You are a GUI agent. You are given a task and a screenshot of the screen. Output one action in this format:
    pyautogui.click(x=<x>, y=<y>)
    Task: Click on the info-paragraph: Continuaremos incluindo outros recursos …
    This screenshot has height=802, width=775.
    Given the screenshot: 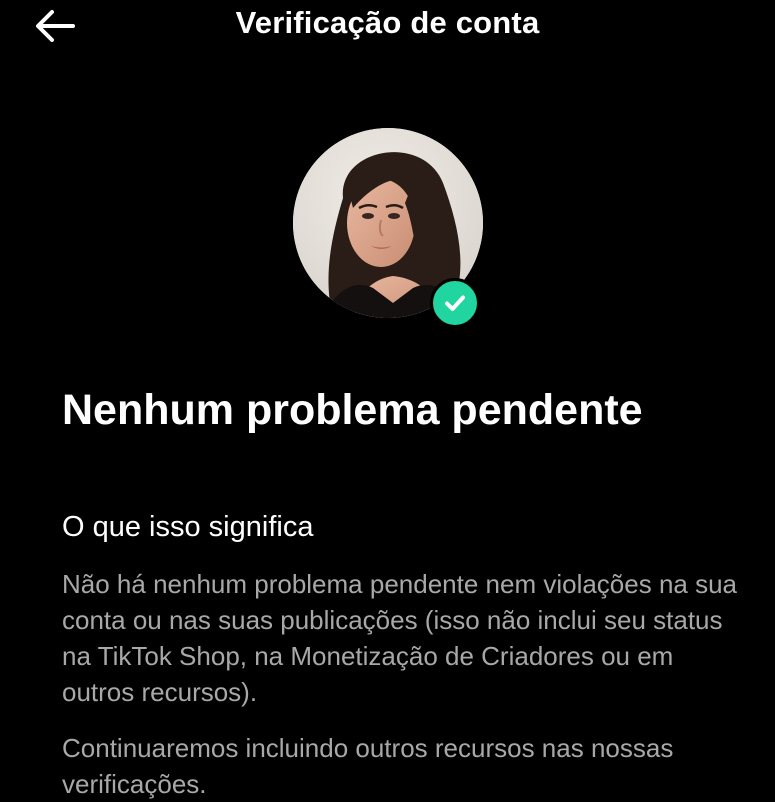 What is the action you would take?
    pyautogui.click(x=368, y=766)
    